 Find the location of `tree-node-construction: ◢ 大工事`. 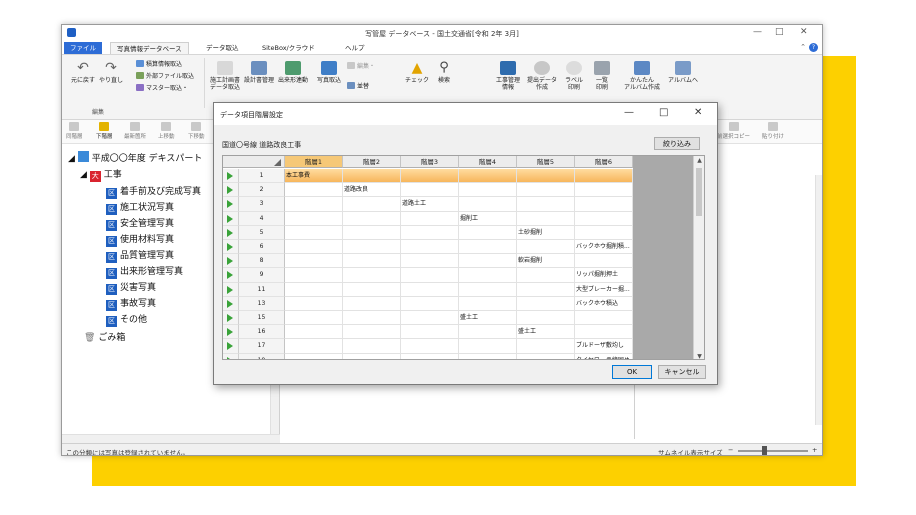

tree-node-construction: ◢ 大工事 is located at coordinates (101, 174).